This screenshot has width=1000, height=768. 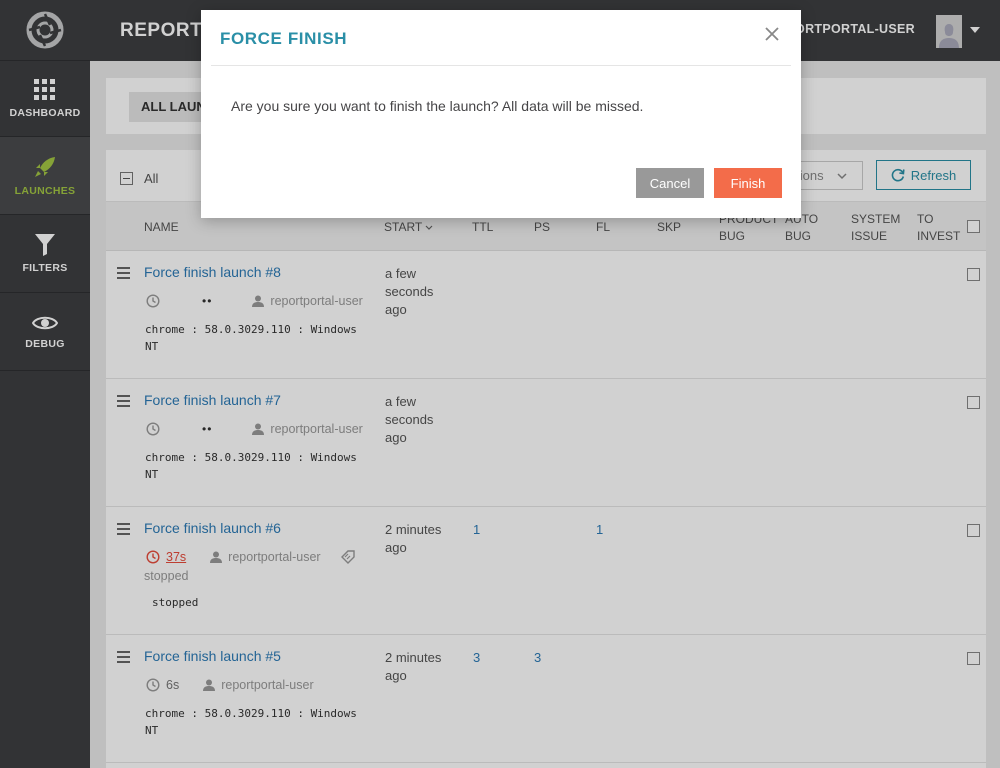 I want to click on modal-title: FORCE FINISH, so click(x=284, y=38).